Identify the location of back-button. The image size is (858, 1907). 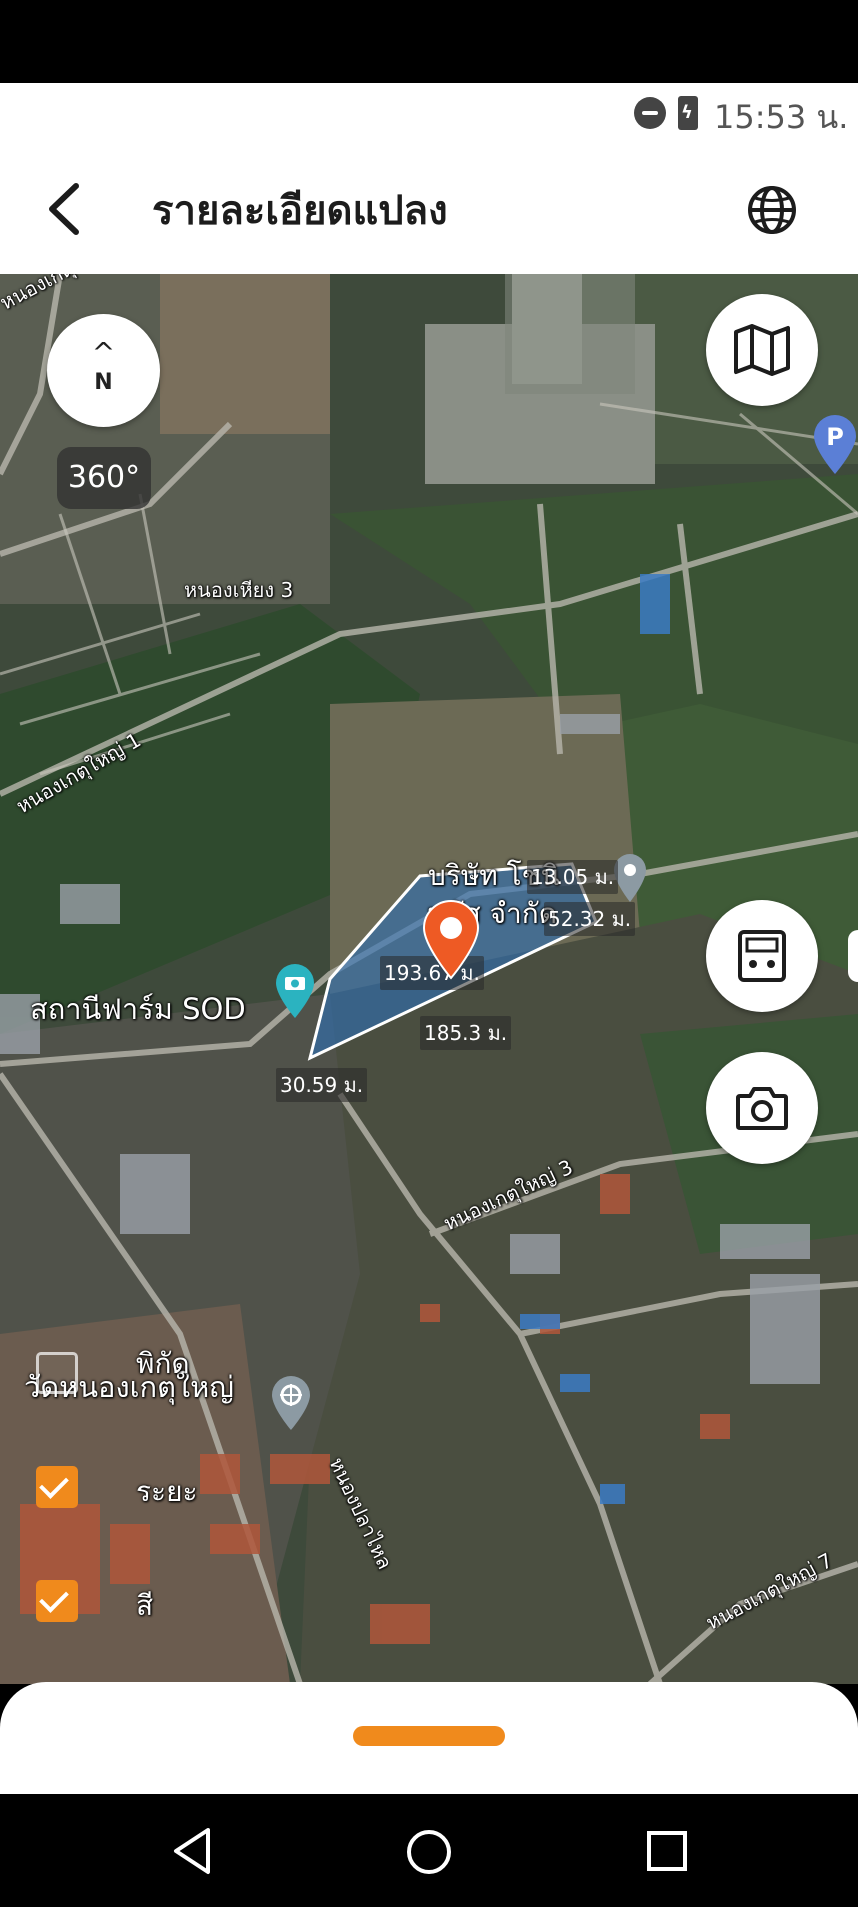
(66, 209).